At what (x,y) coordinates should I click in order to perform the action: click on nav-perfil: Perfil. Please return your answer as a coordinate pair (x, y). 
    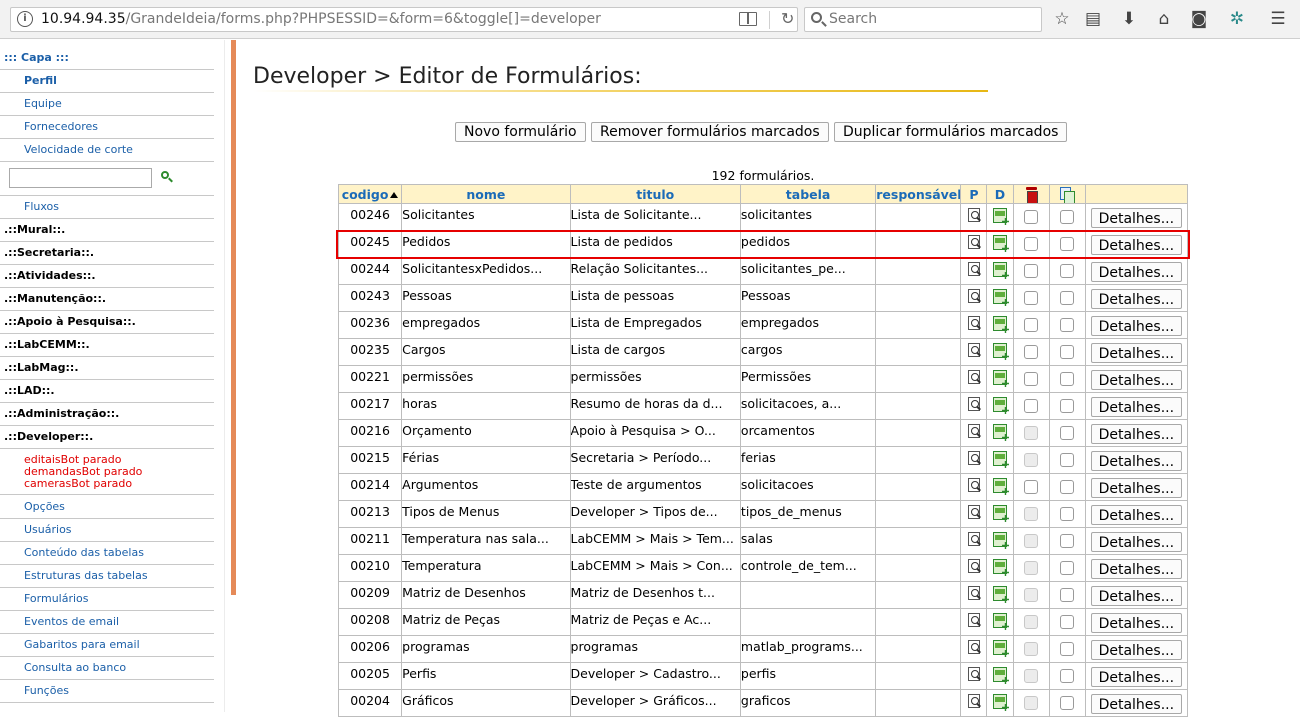
    Looking at the image, I should click on (107, 81).